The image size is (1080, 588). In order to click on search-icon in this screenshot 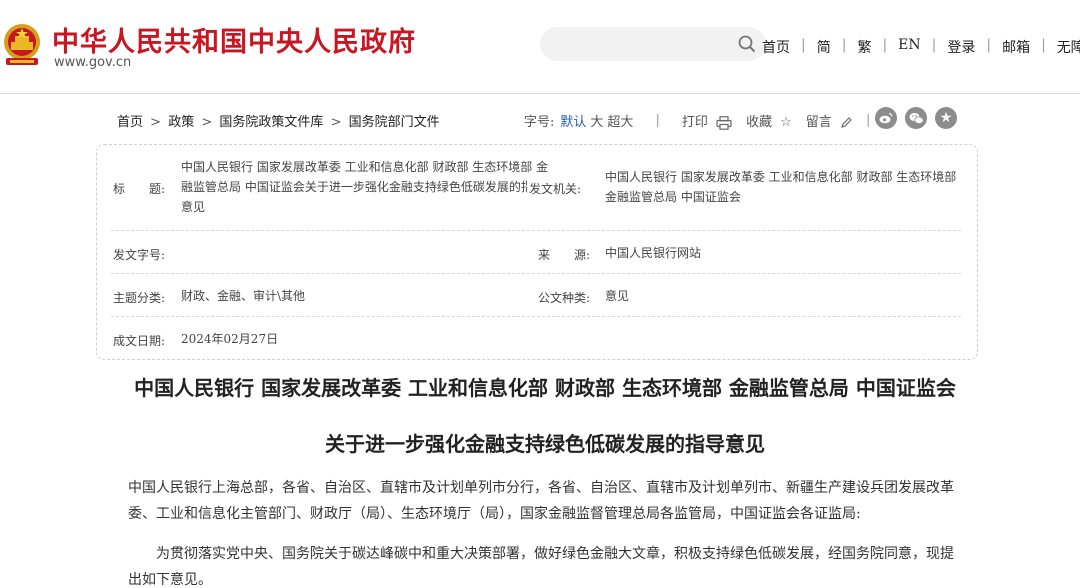, I will do `click(747, 44)`.